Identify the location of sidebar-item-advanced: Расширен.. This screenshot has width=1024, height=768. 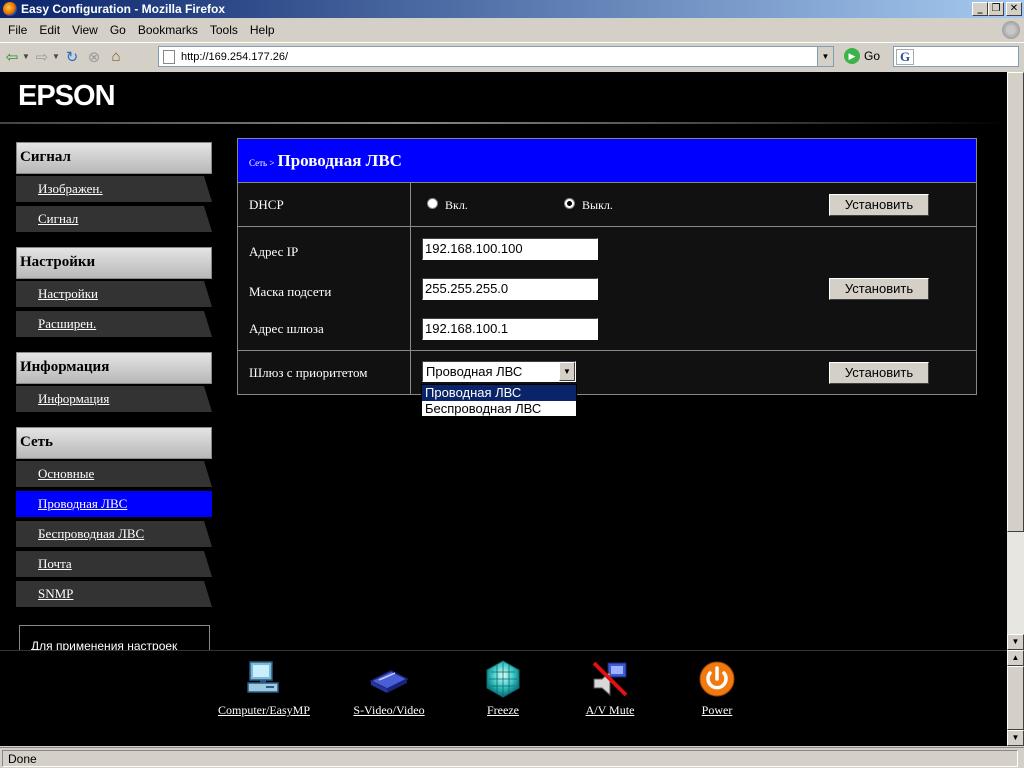
(114, 324).